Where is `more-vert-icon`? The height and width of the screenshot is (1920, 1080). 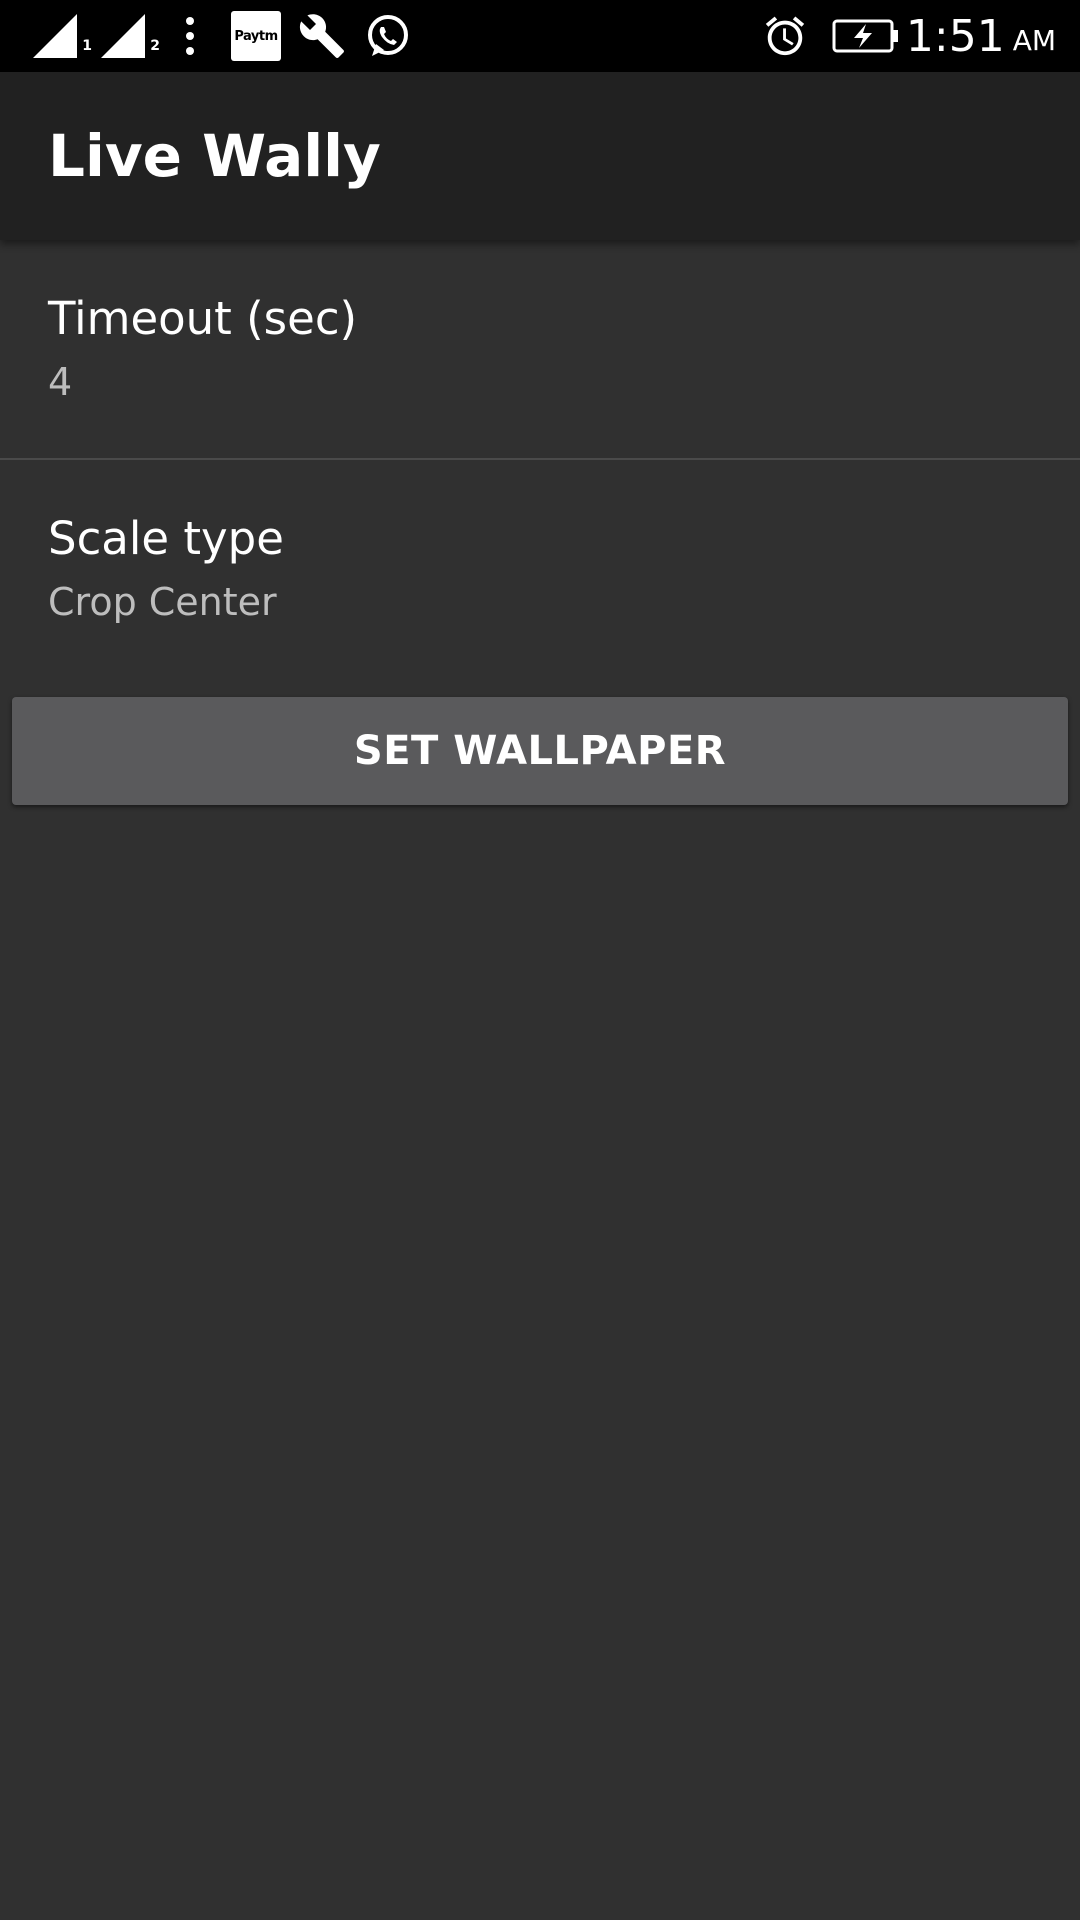
more-vert-icon is located at coordinates (190, 36).